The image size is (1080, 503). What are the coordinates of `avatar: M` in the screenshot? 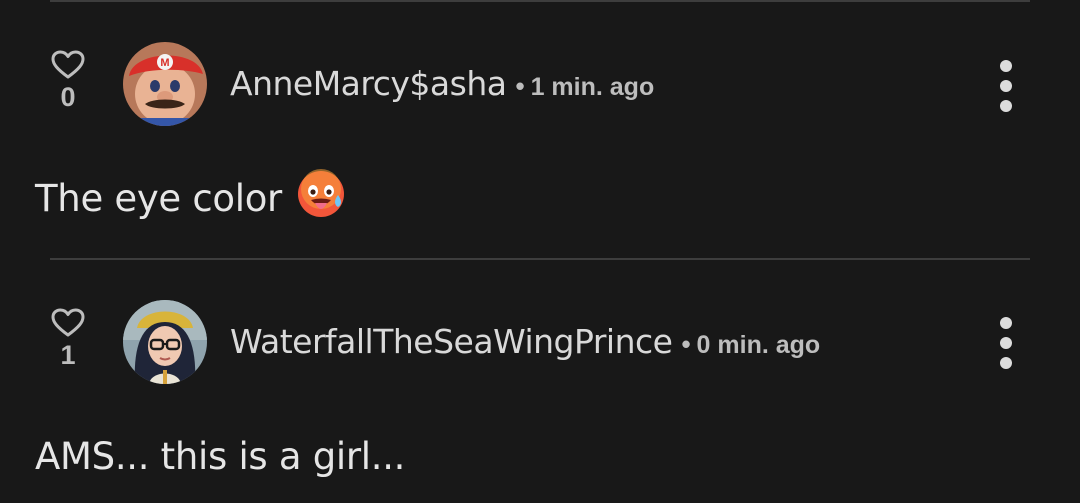 It's located at (165, 84).